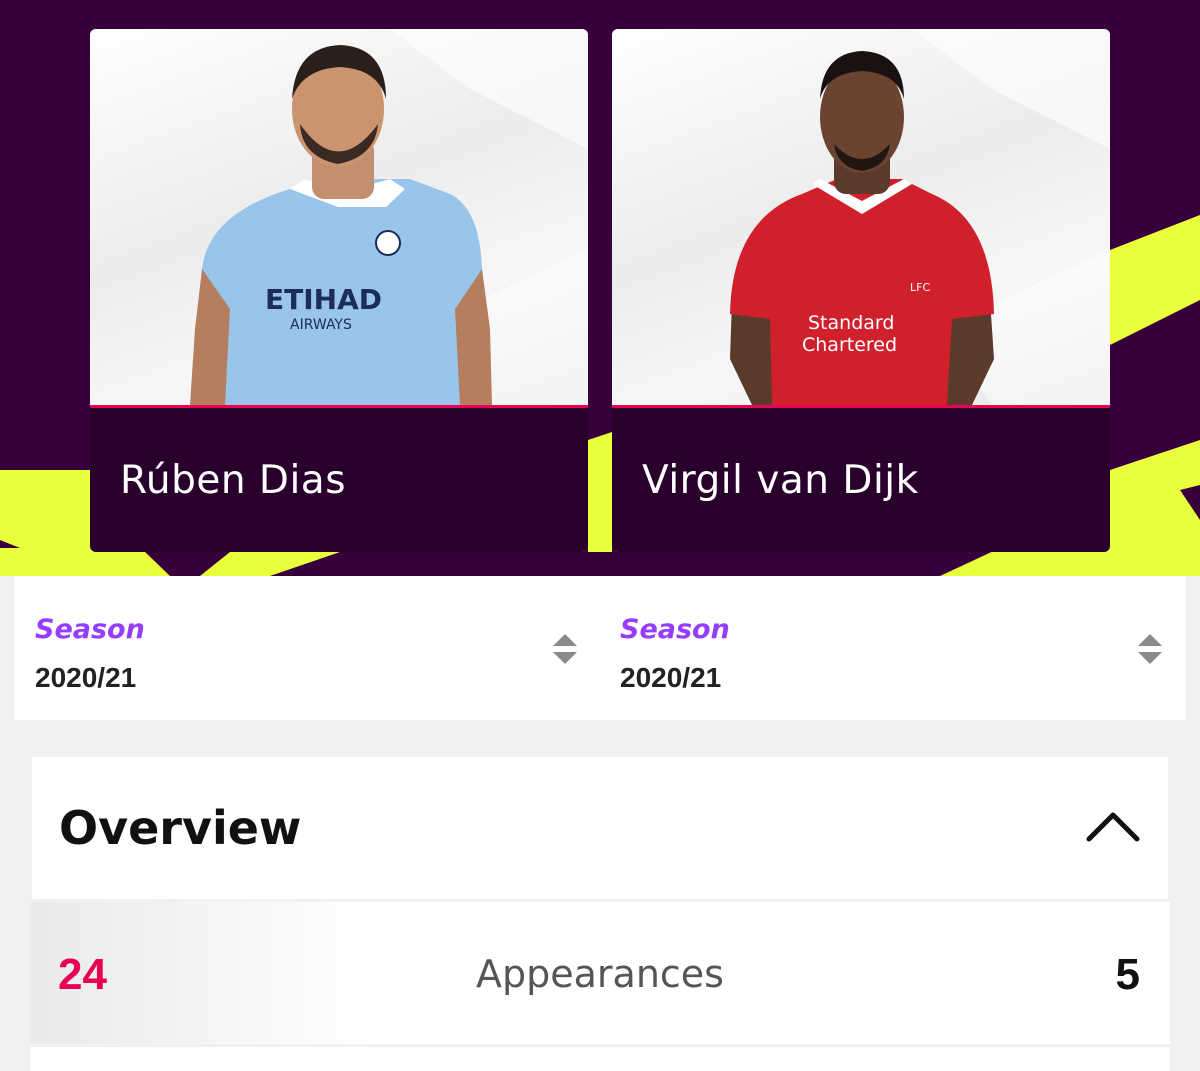 This screenshot has height=1071, width=1200. Describe the element at coordinates (600, 828) in the screenshot. I see `overview-section-header: Overview` at that location.